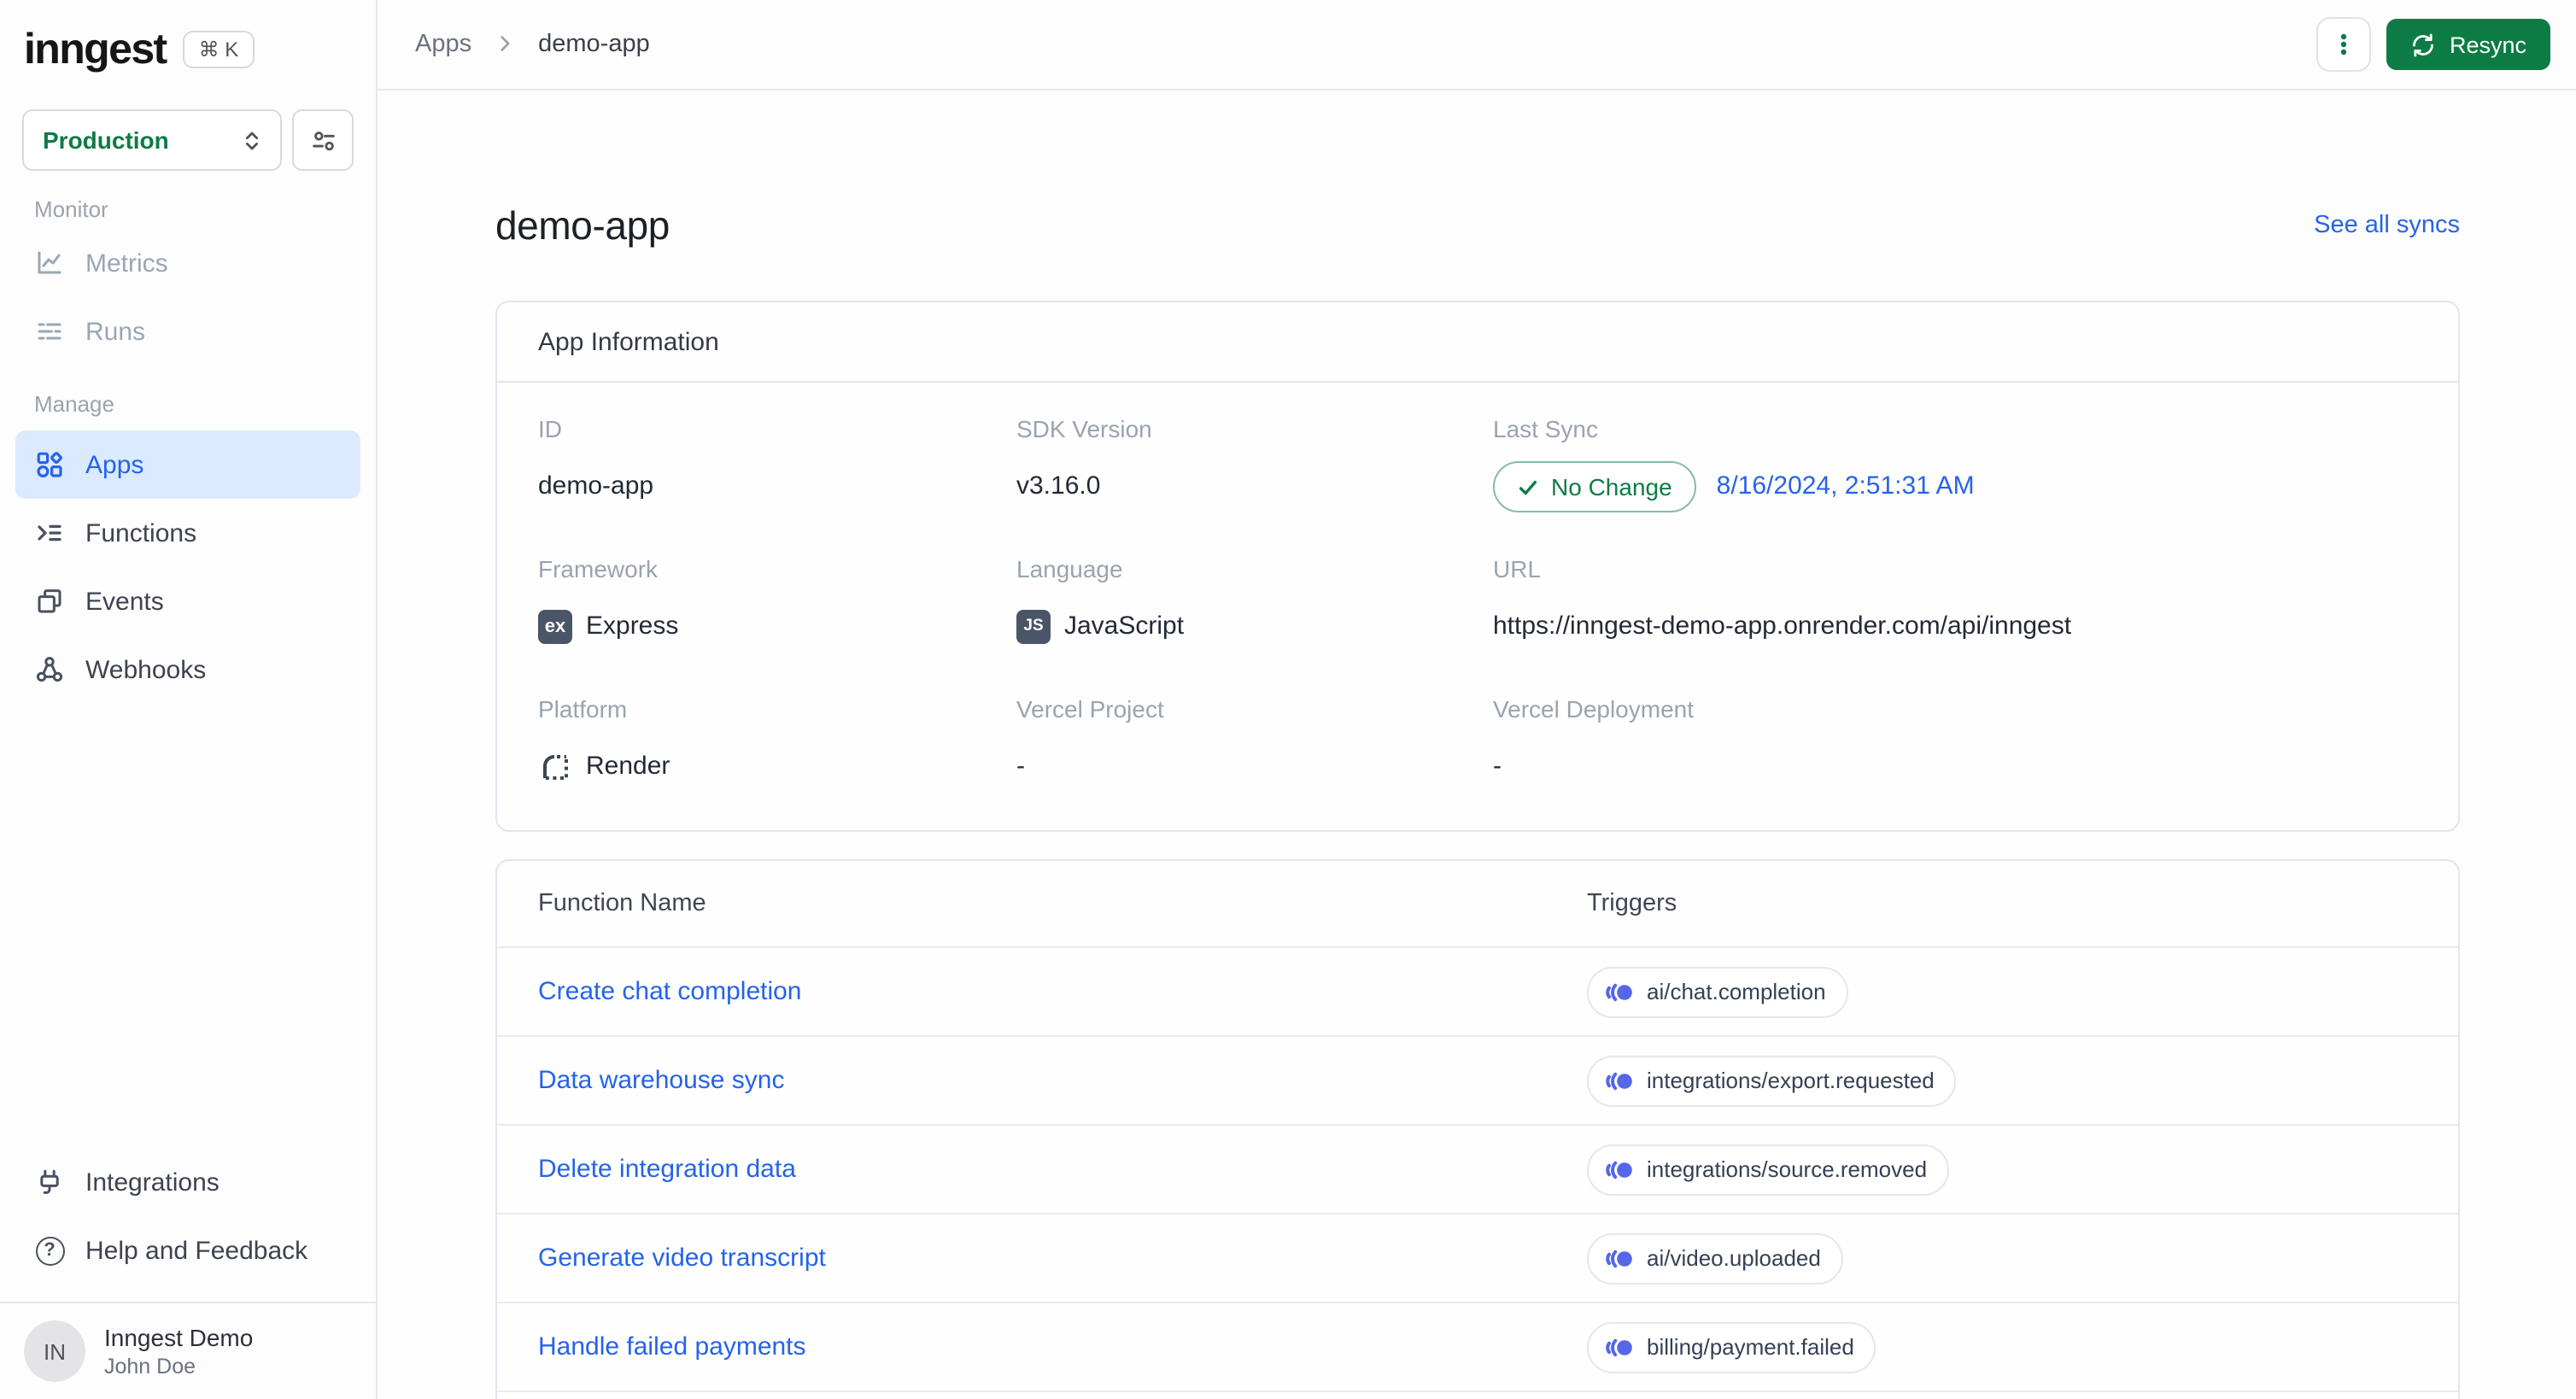 Image resolution: width=2576 pixels, height=1399 pixels. I want to click on sidebar-section-monitor: Monitor, so click(71, 209).